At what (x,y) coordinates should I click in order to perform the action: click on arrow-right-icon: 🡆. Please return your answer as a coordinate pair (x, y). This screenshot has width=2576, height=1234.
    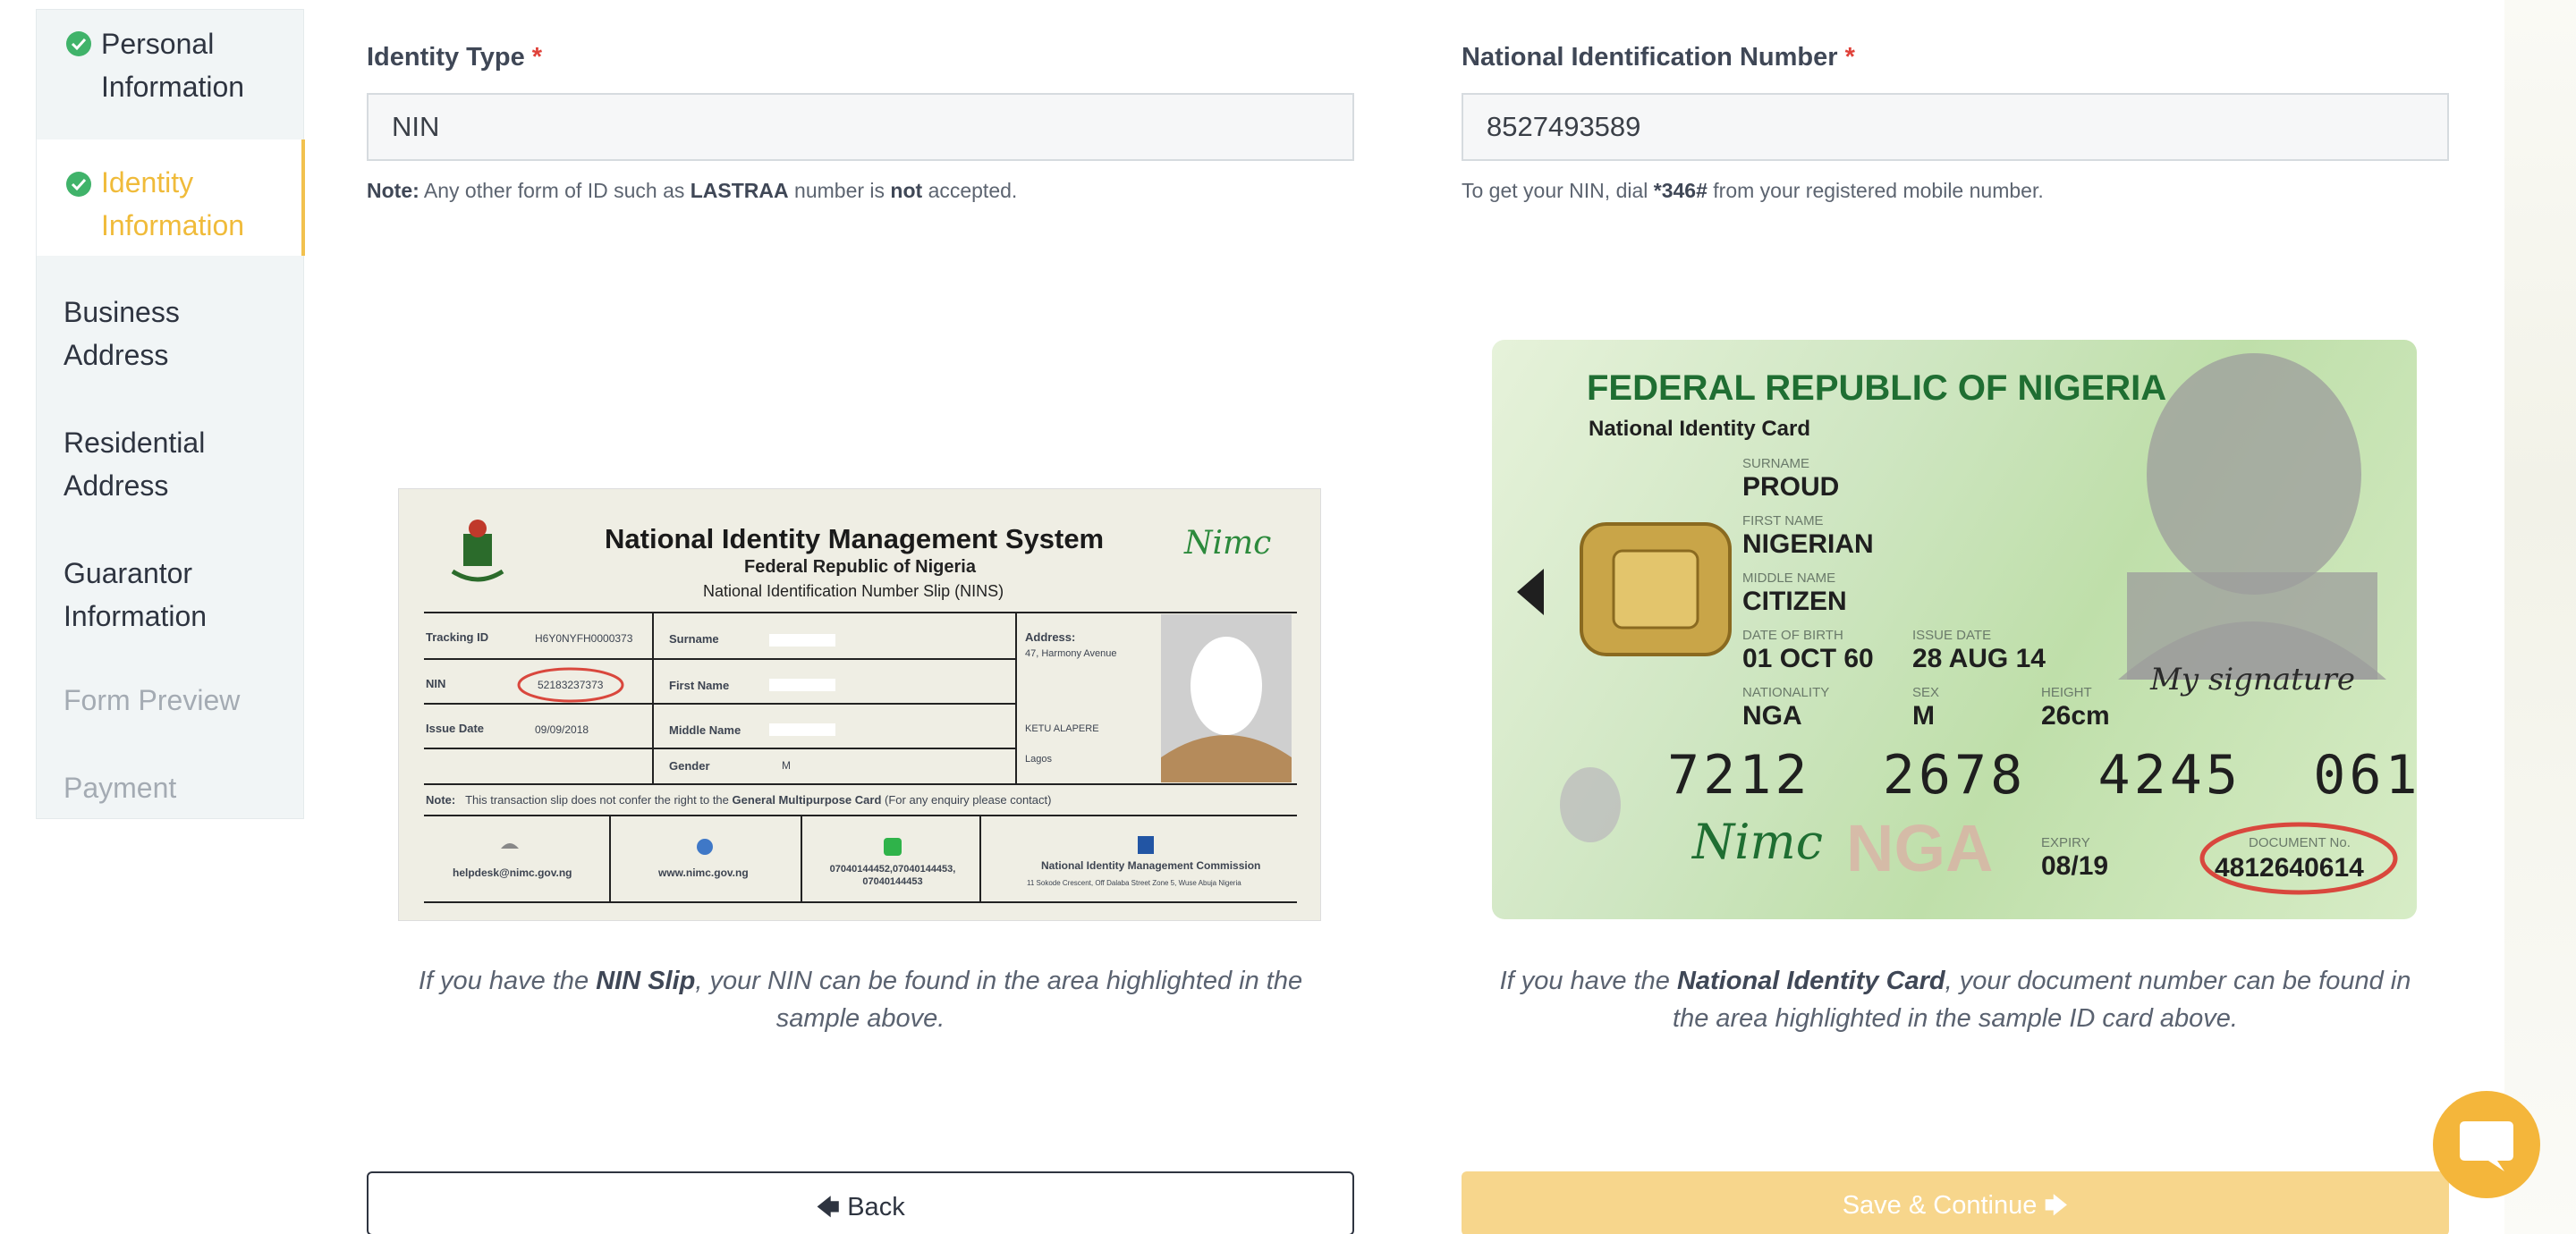
    Looking at the image, I should click on (2056, 1205).